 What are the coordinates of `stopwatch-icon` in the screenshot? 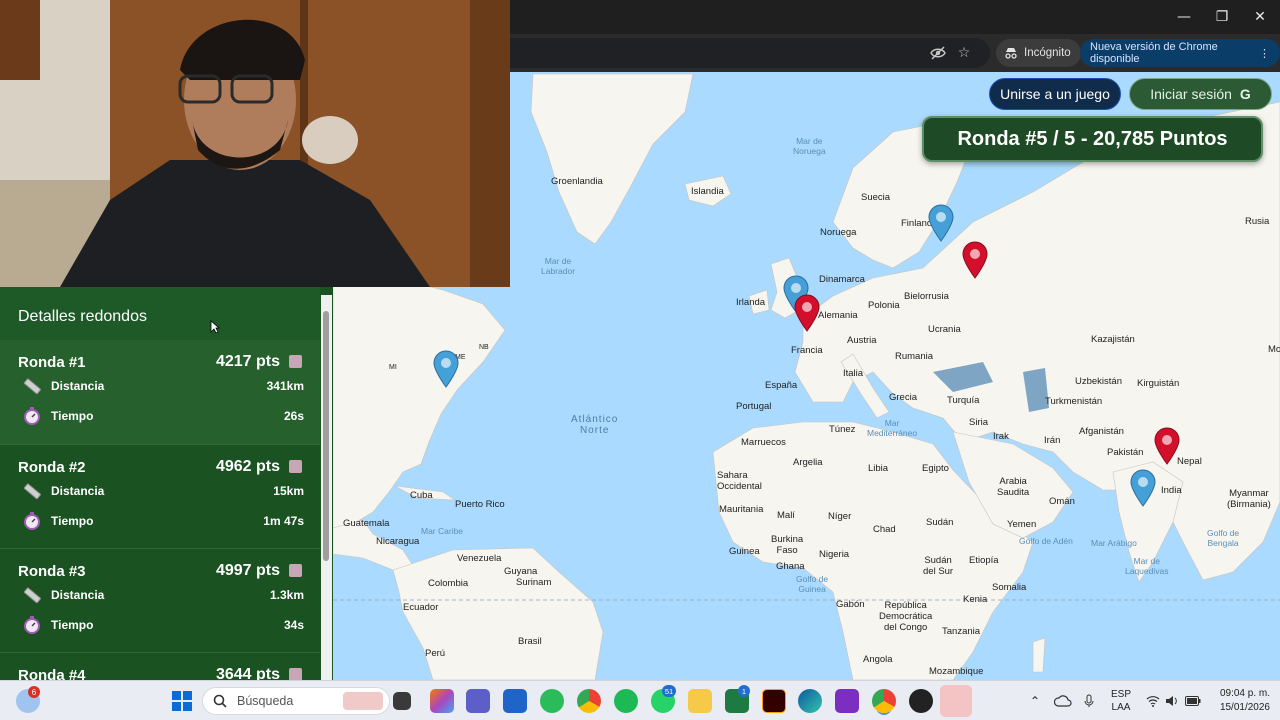 It's located at (32, 416).